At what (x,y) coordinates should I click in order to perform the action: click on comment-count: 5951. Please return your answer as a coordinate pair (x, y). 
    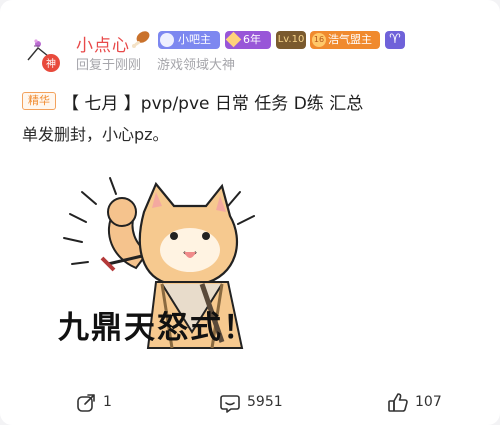
    Looking at the image, I should click on (265, 402).